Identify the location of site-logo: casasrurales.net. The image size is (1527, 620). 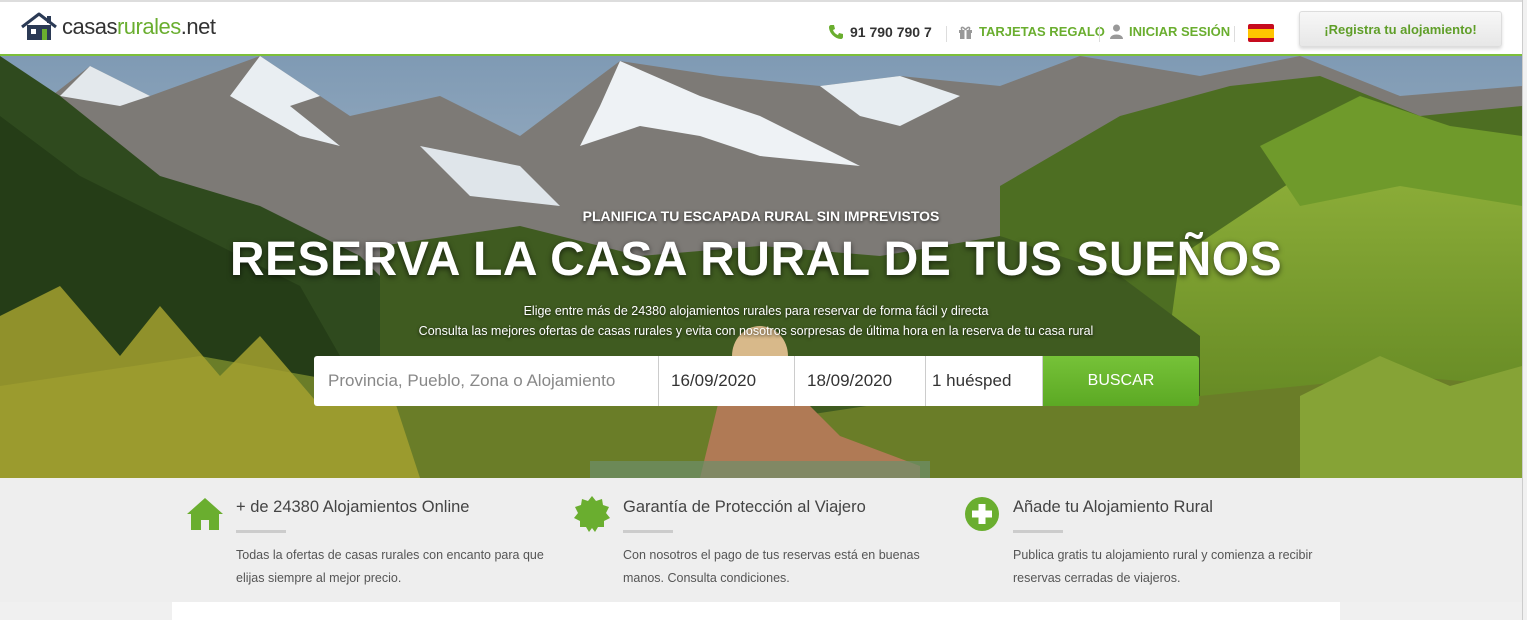
(118, 27).